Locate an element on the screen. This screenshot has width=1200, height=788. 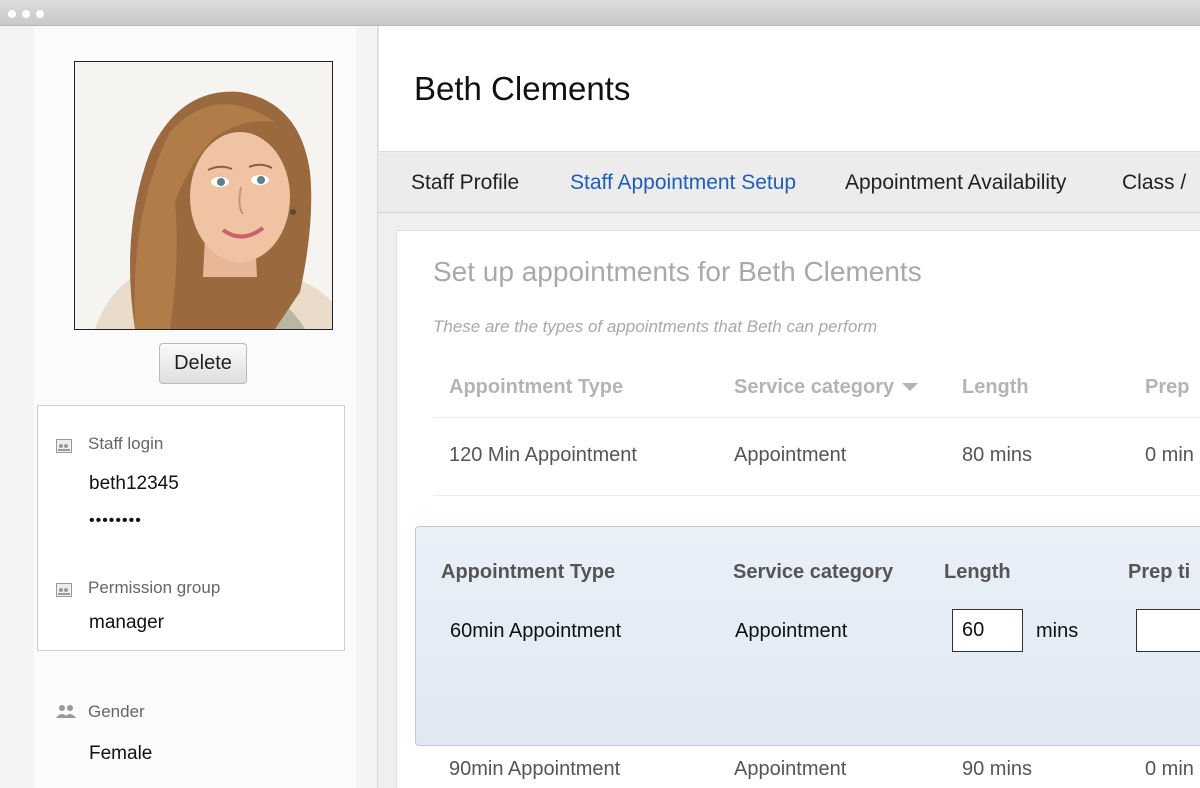
row2-category: Appointment is located at coordinates (790, 769).